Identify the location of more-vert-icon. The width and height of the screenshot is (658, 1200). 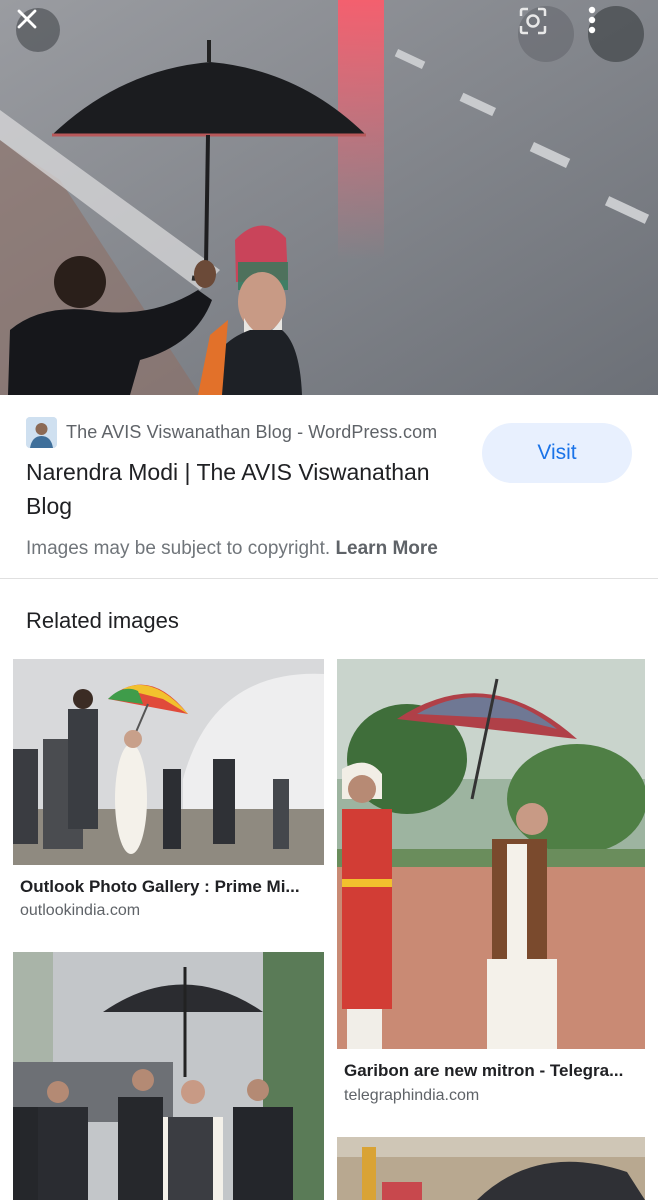
(592, 20).